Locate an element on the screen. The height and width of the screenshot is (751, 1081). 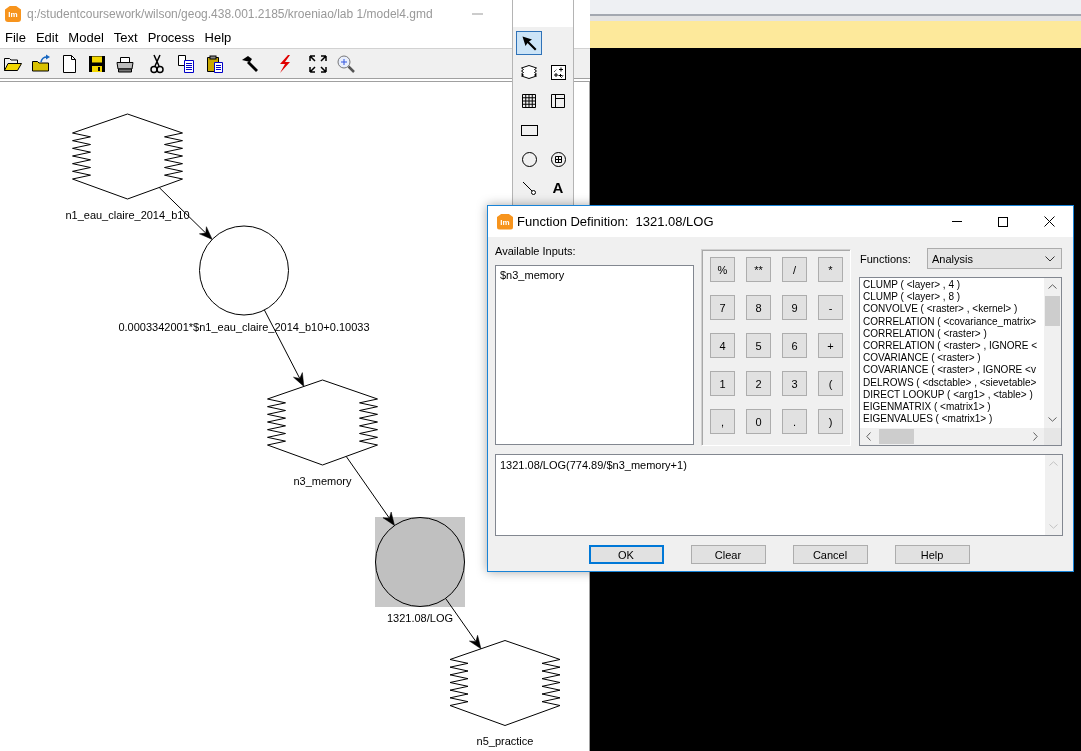
function-list-item: CORRELATION ( <raster> ) is located at coordinates (953, 333).